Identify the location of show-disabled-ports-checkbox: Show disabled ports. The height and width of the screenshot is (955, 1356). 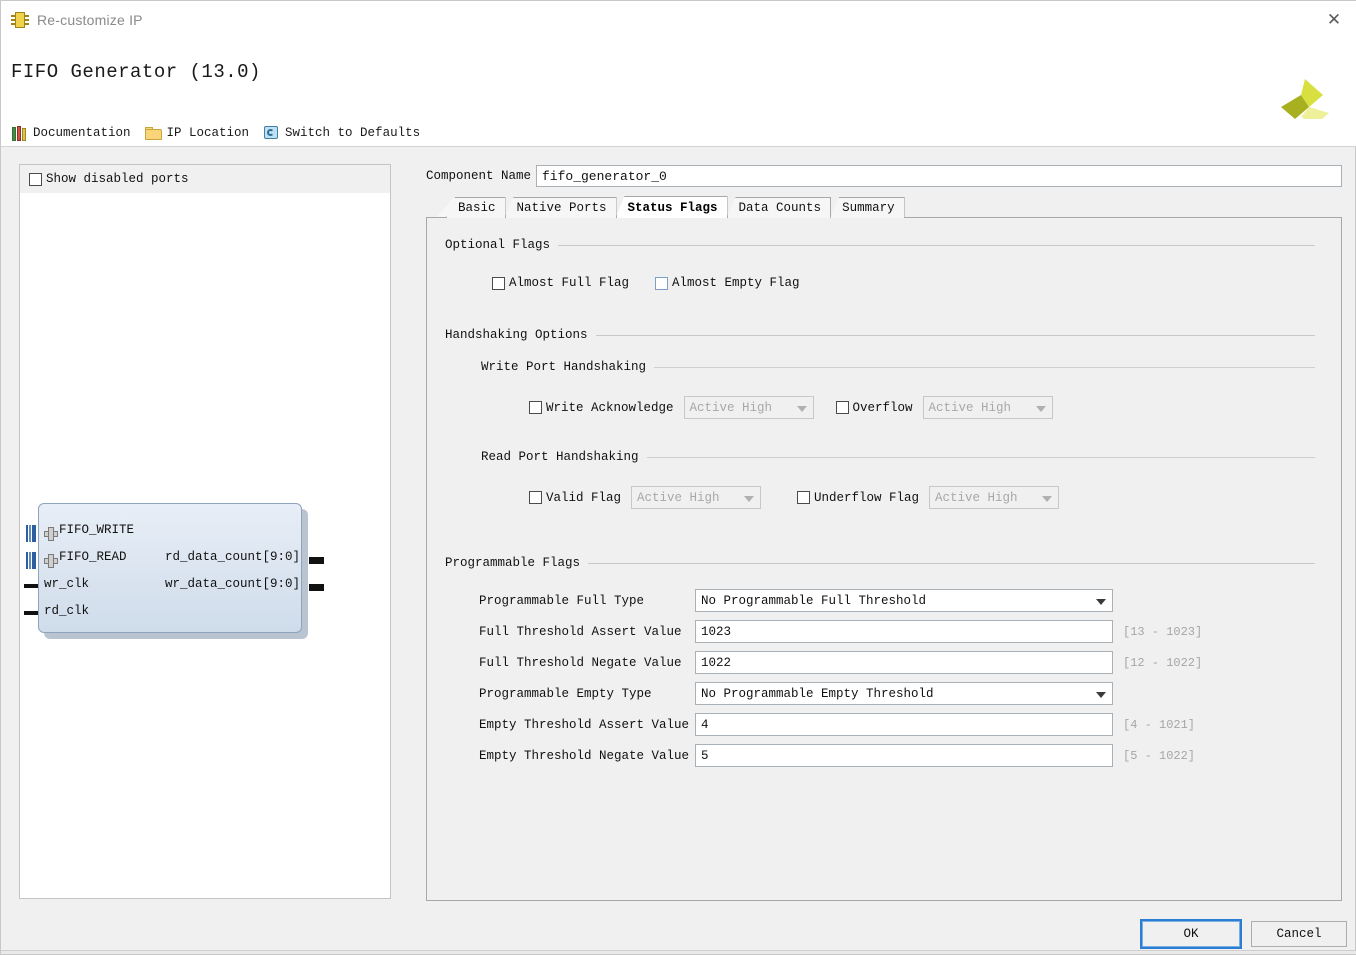
(109, 179).